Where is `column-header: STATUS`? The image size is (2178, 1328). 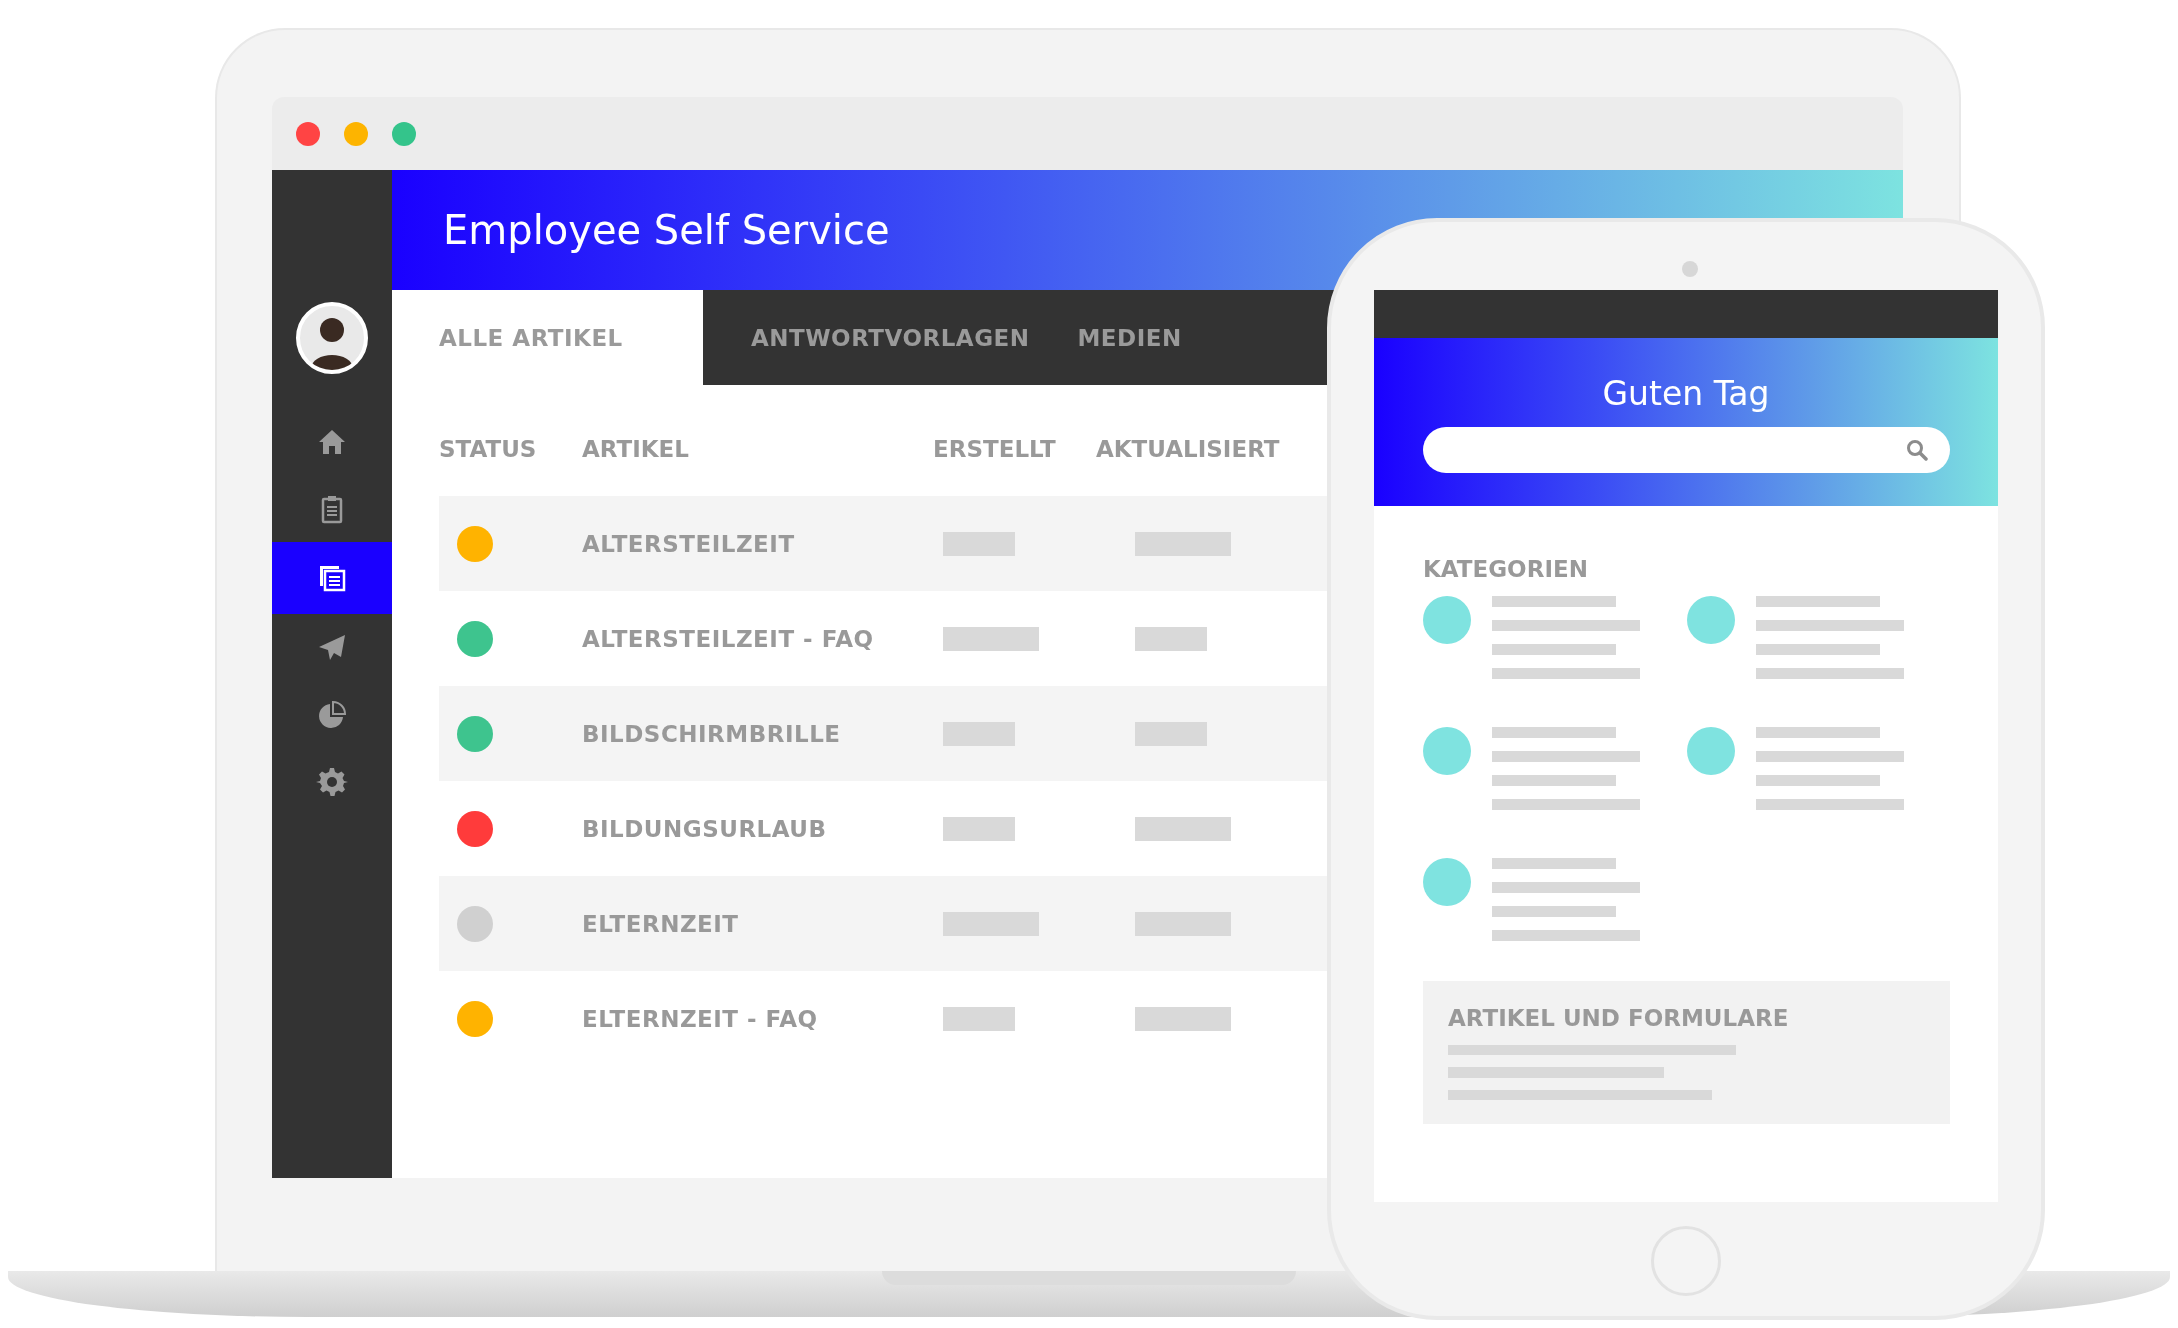 column-header: STATUS is located at coordinates (510, 448).